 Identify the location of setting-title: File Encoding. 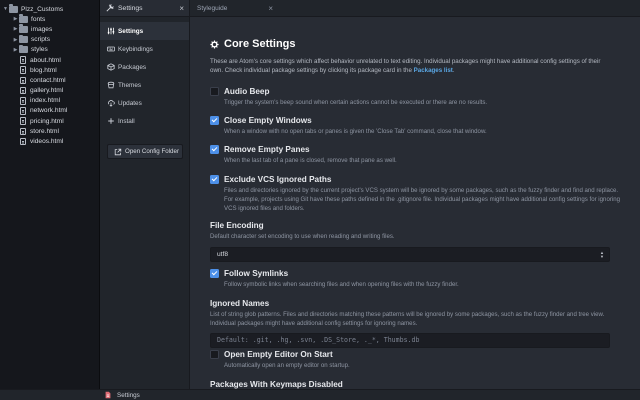
(237, 225).